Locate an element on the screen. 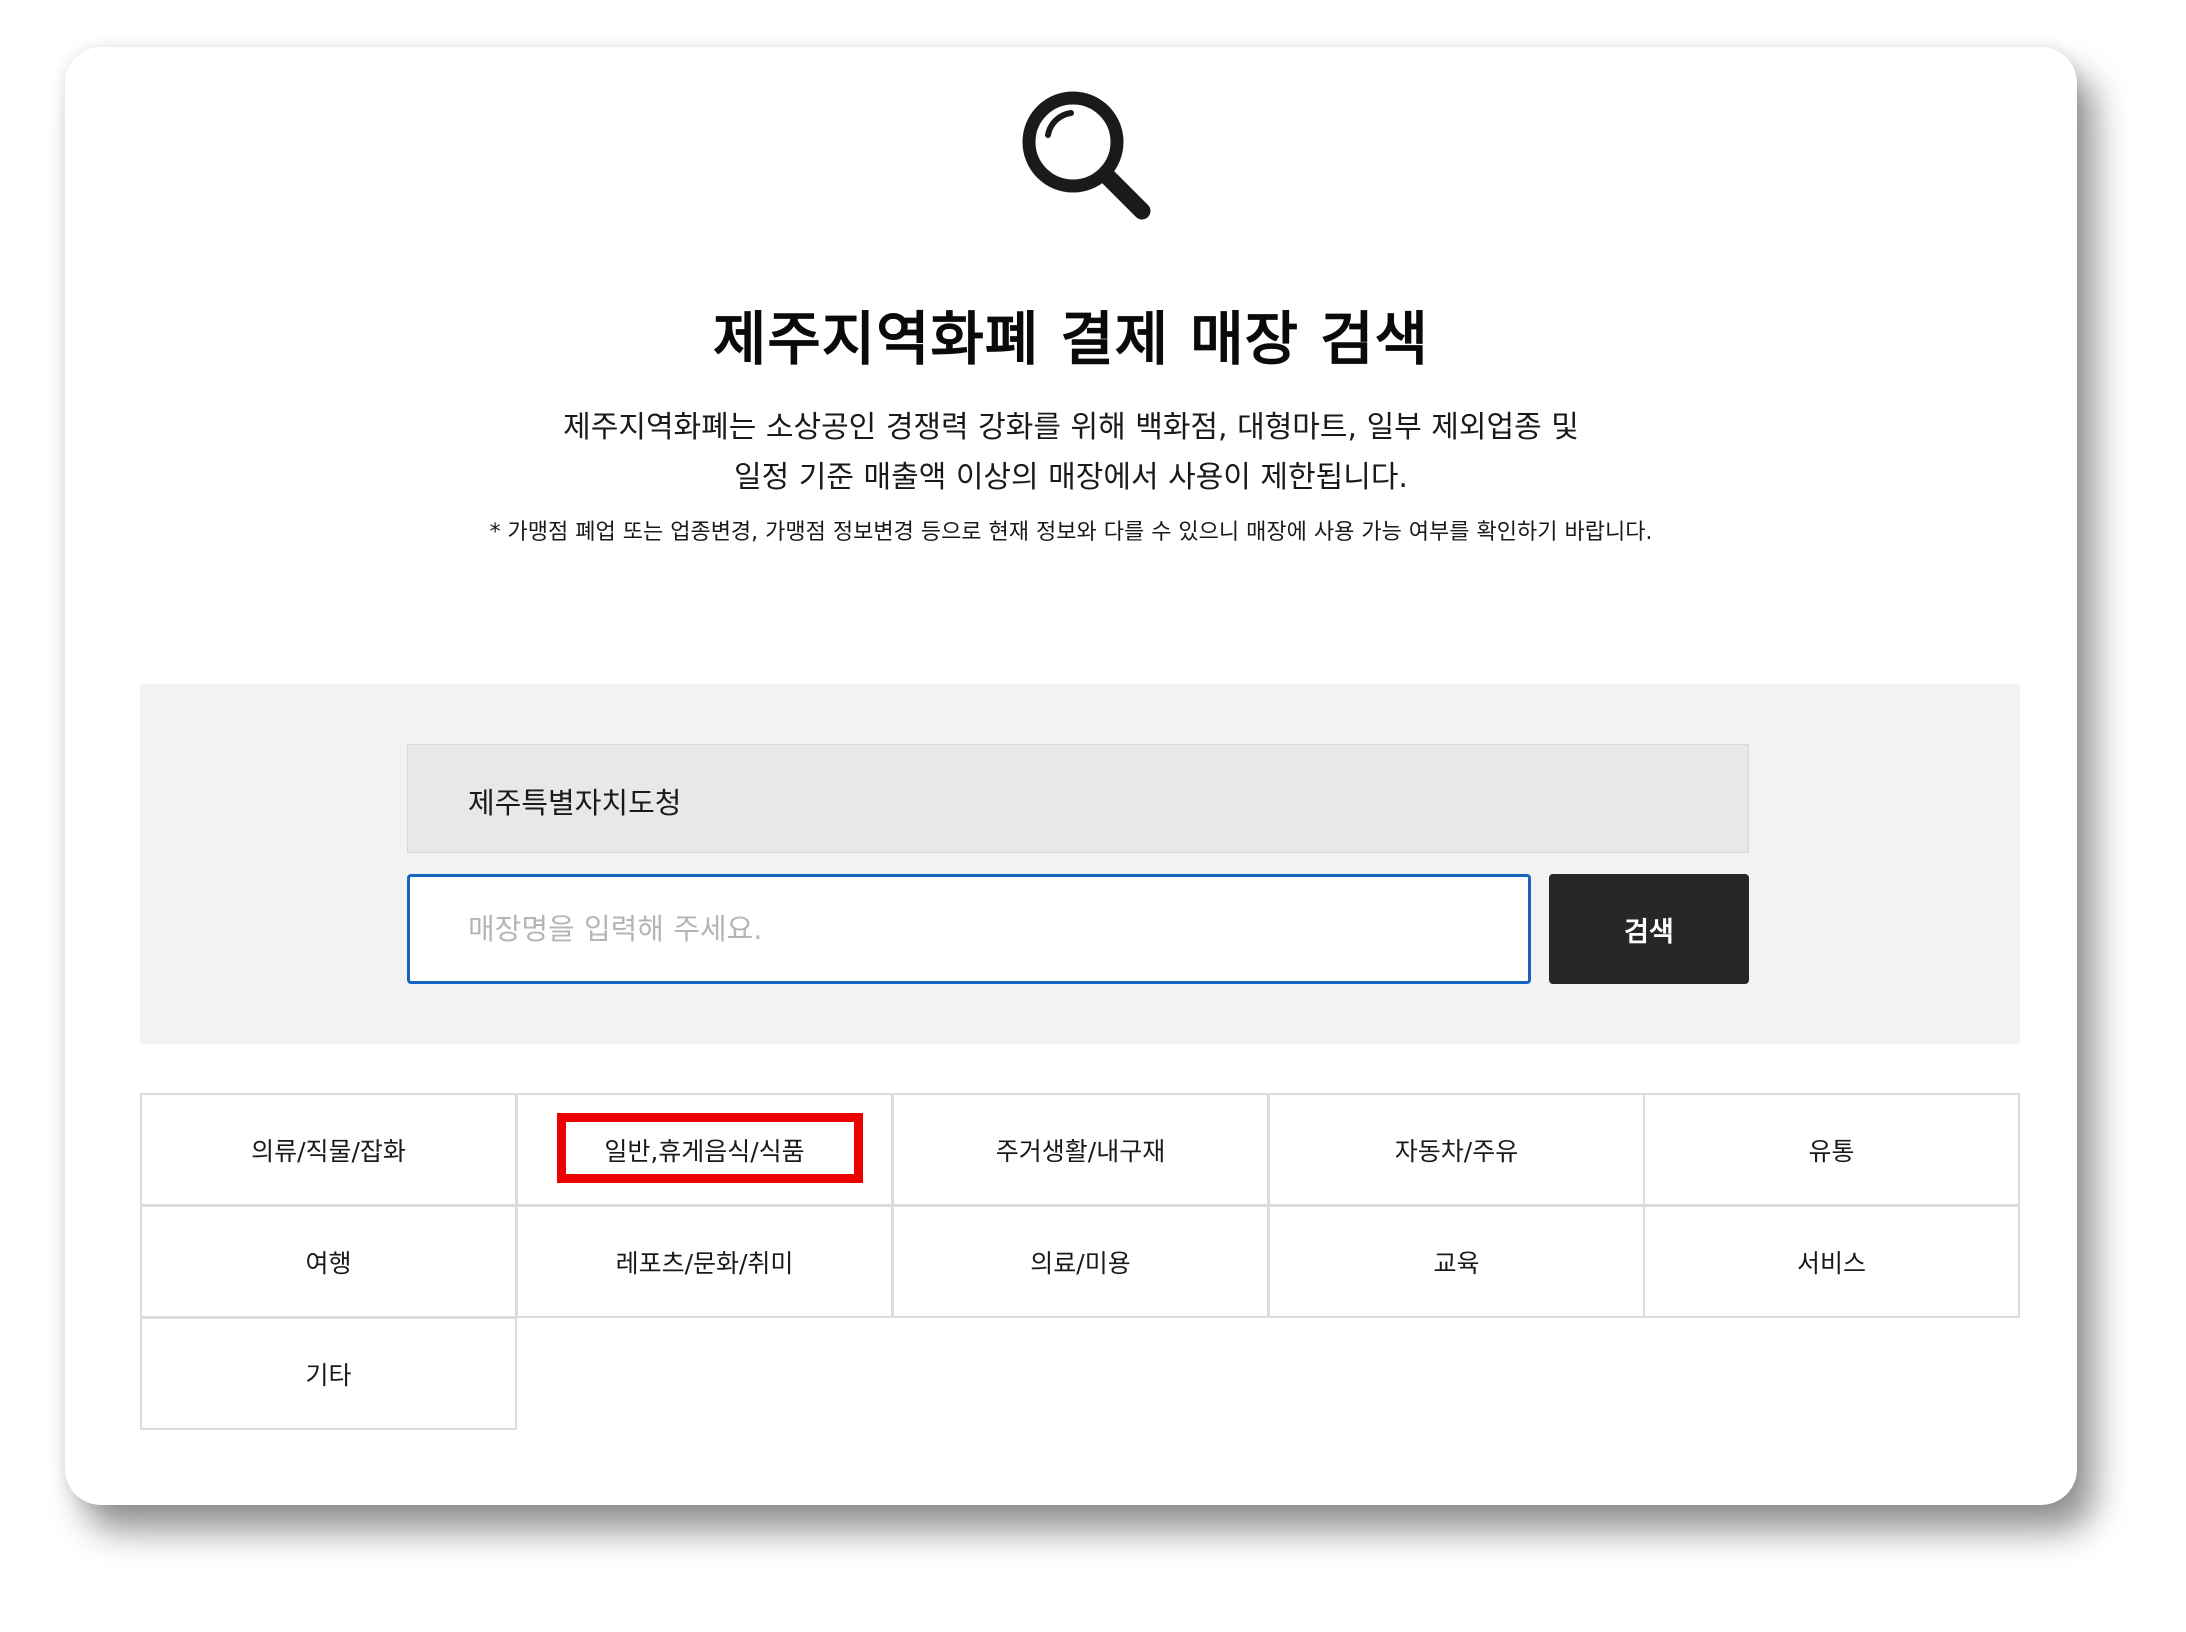 The width and height of the screenshot is (2186, 1632). region-select: 제주특별자치도청 is located at coordinates (1078, 798).